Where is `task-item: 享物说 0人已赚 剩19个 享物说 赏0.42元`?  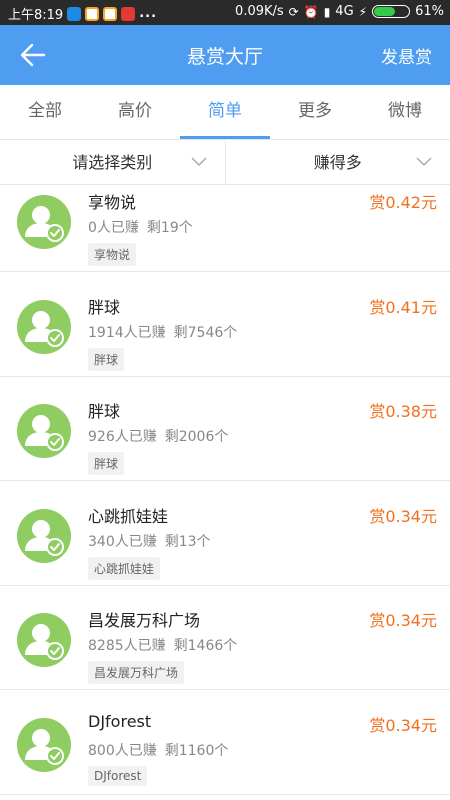
task-item: 享物说 0人已赚 剩19个 享物说 赏0.42元 is located at coordinates (225, 228).